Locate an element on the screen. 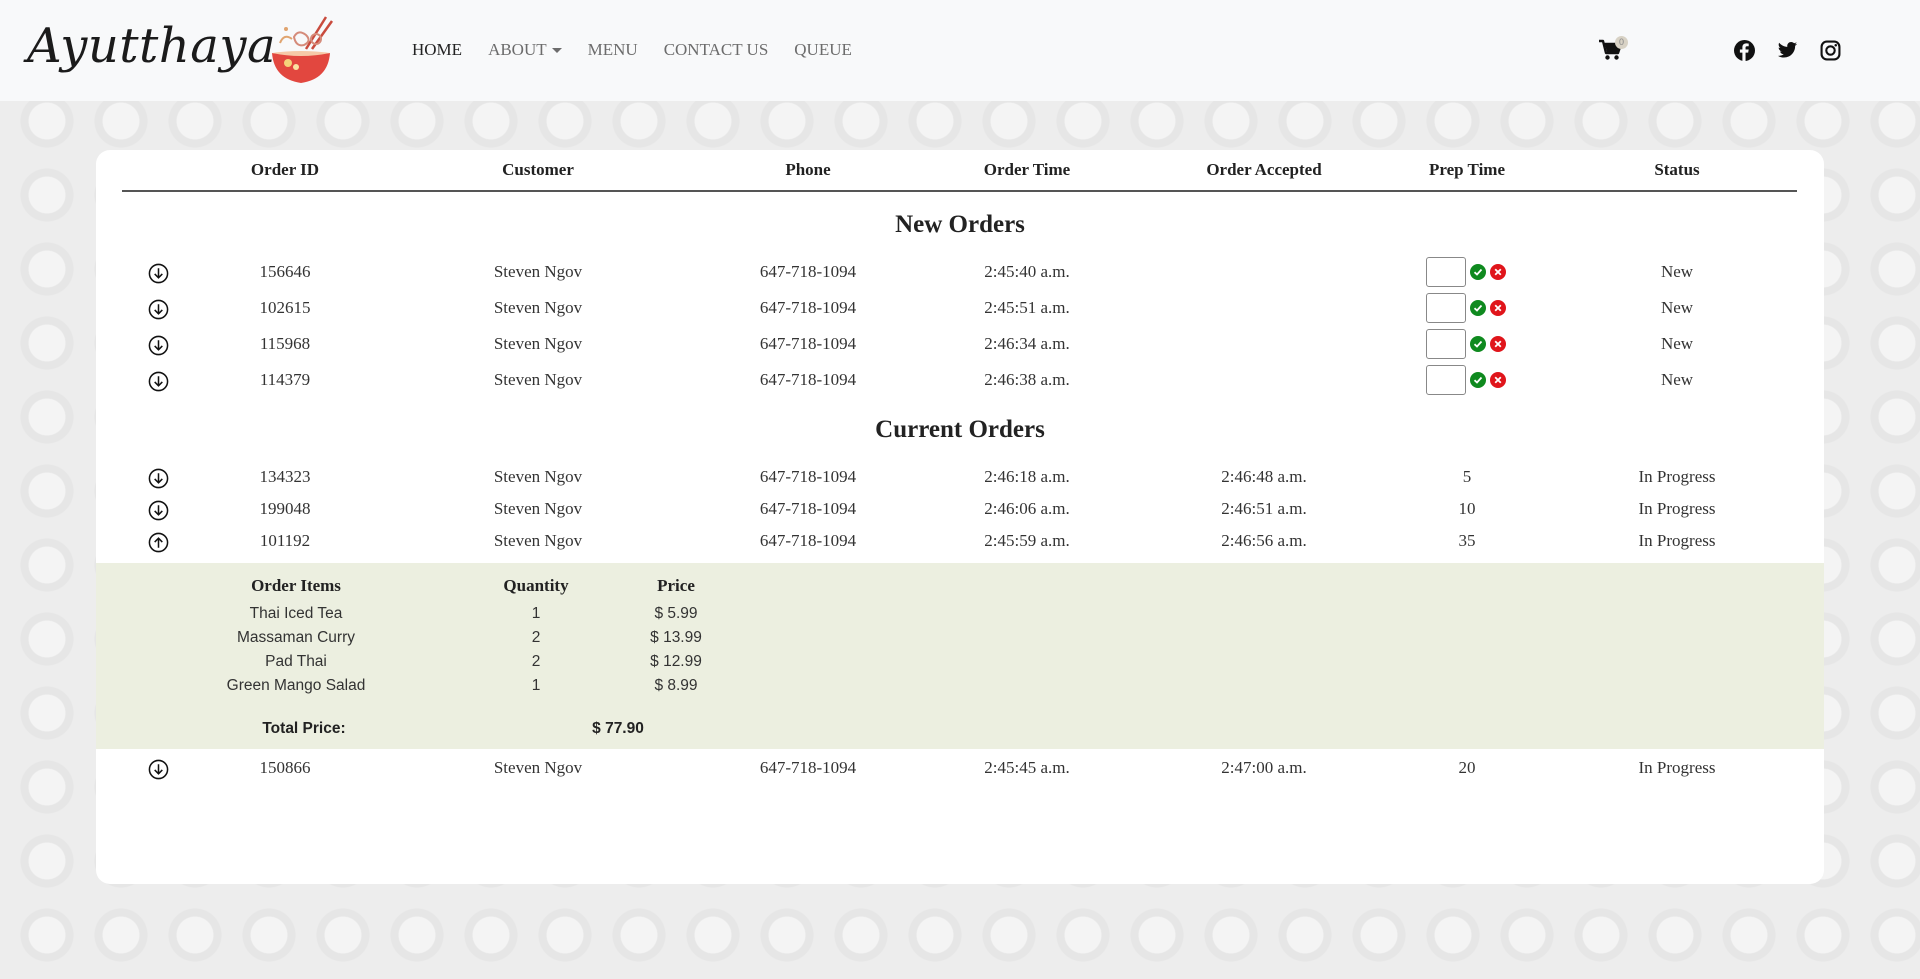 The height and width of the screenshot is (979, 1920). order-accepted: 2:46:48 a.m. is located at coordinates (1264, 476).